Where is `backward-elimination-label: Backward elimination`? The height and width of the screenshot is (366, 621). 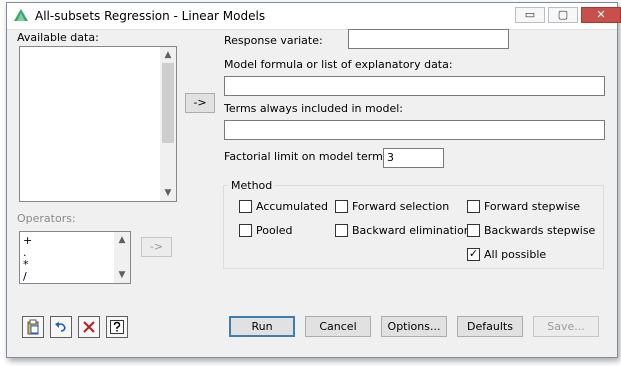 backward-elimination-label: Backward elimination is located at coordinates (411, 230).